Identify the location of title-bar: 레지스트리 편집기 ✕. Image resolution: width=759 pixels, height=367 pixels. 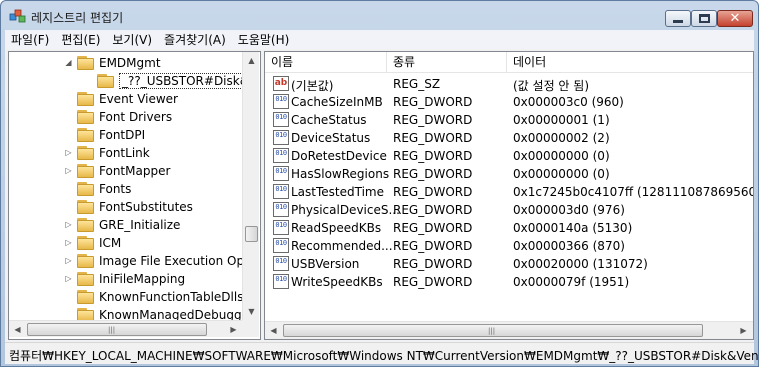
(379, 15).